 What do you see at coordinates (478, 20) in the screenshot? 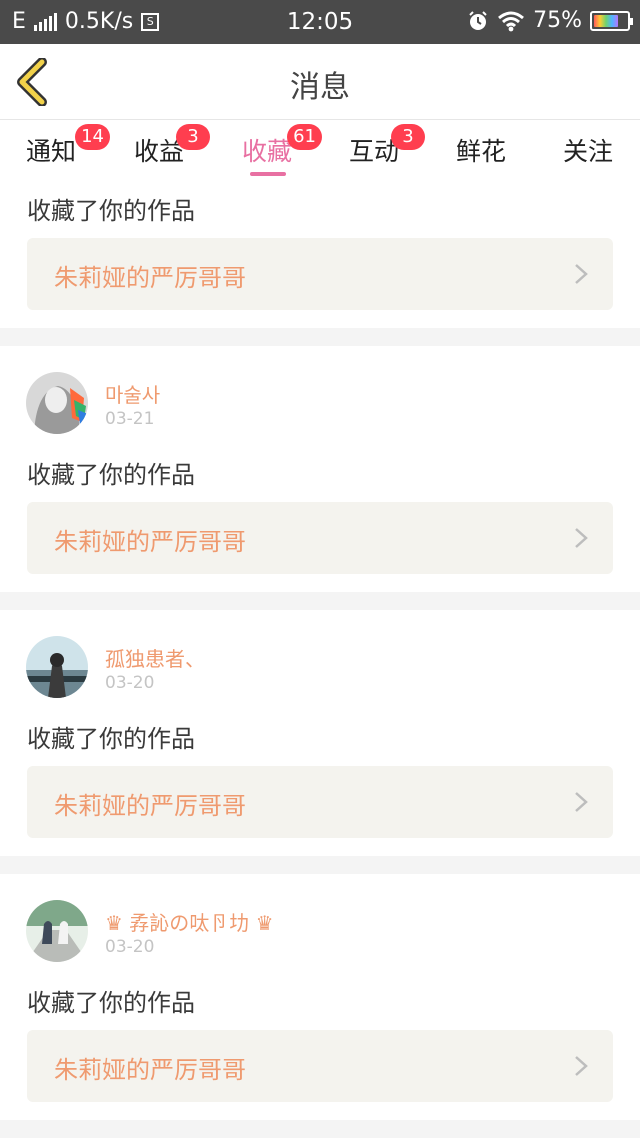
I see `alarm-icon` at bounding box center [478, 20].